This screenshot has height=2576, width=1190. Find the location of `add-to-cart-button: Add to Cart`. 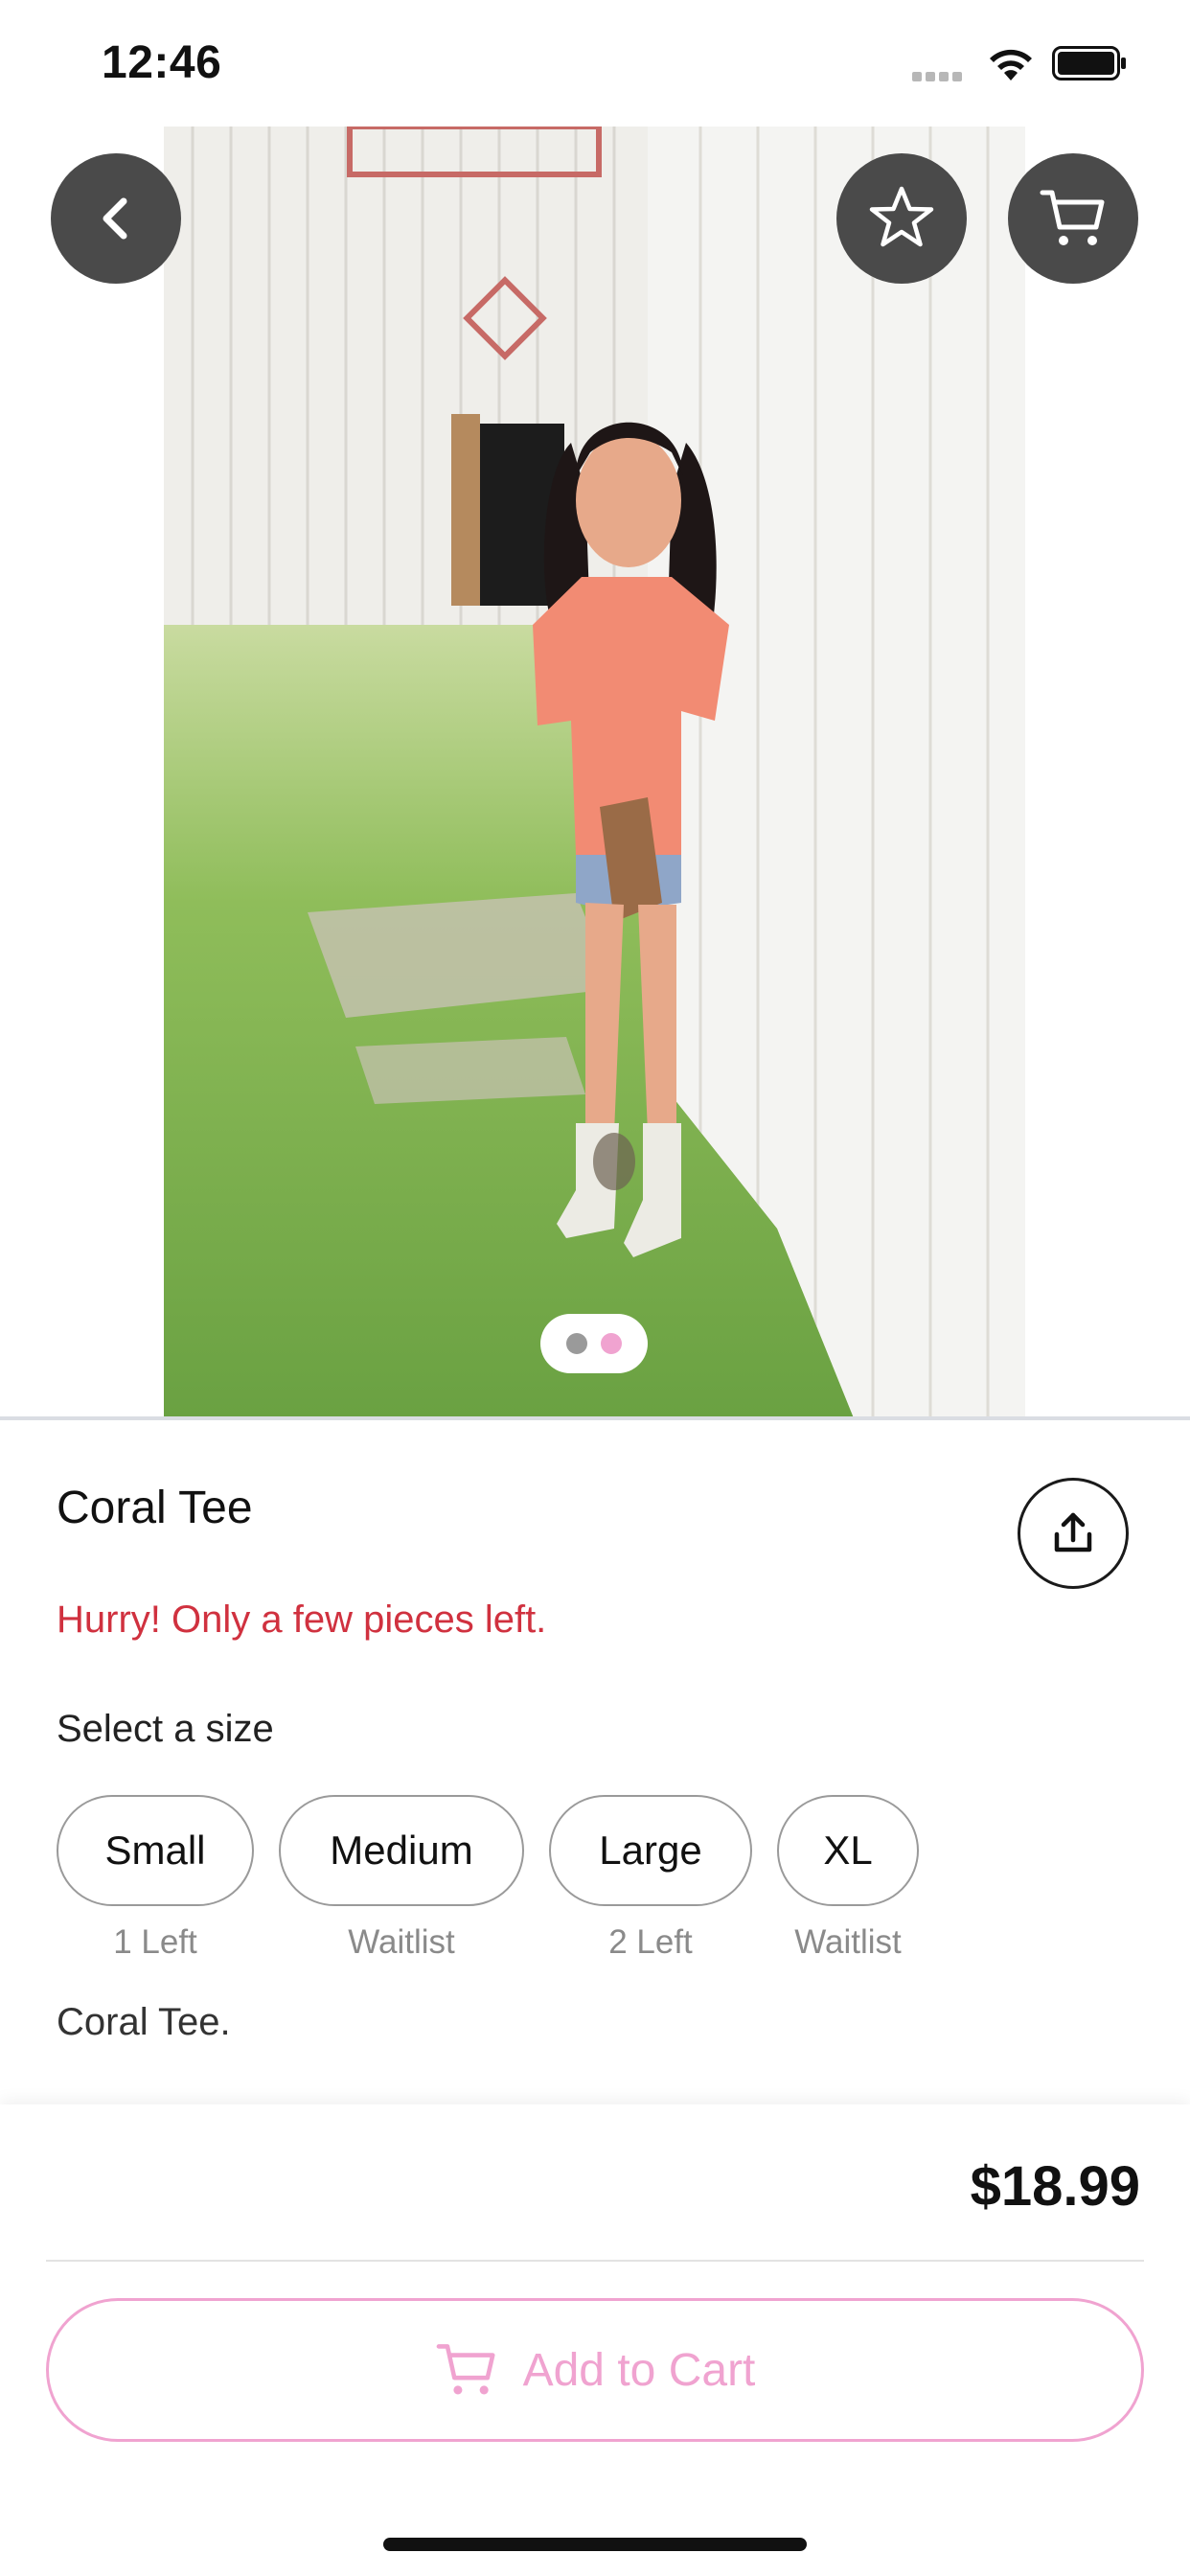

add-to-cart-button: Add to Cart is located at coordinates (595, 2370).